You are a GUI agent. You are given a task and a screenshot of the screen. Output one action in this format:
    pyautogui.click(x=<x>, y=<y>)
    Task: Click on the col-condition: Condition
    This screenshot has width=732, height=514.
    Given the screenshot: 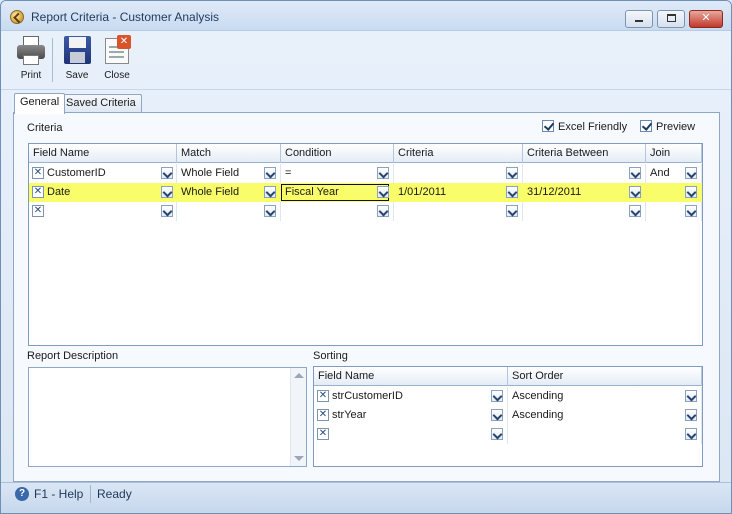 What is the action you would take?
    pyautogui.click(x=337, y=153)
    